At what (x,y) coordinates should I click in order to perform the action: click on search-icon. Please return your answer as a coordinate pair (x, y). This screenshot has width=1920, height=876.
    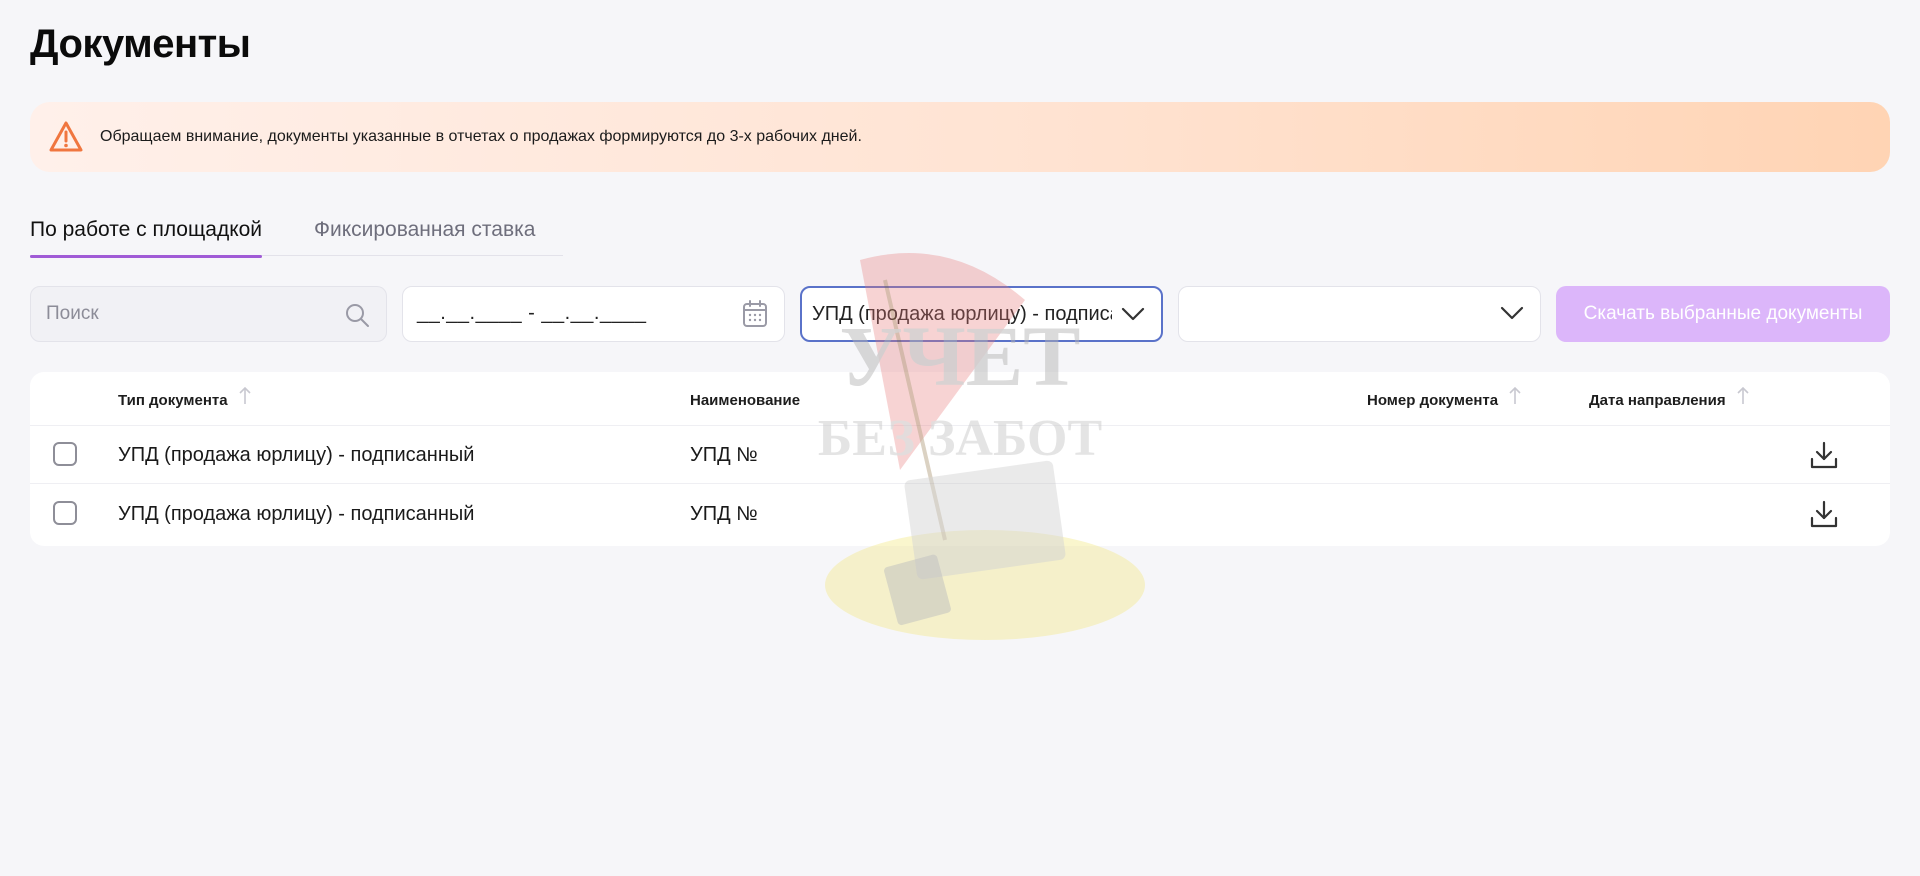
    Looking at the image, I should click on (357, 315).